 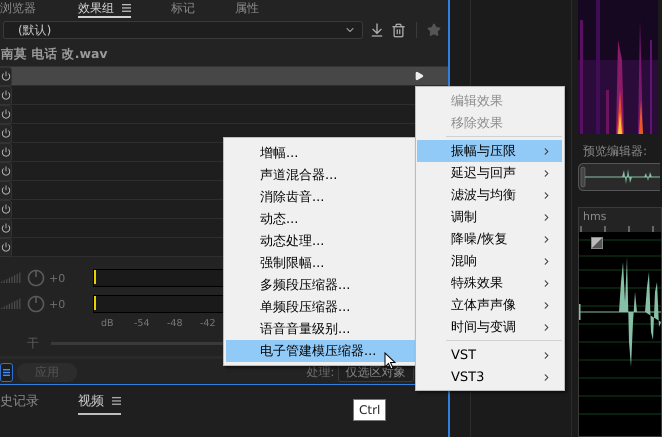 I want to click on process-label: 处理:, so click(x=320, y=372).